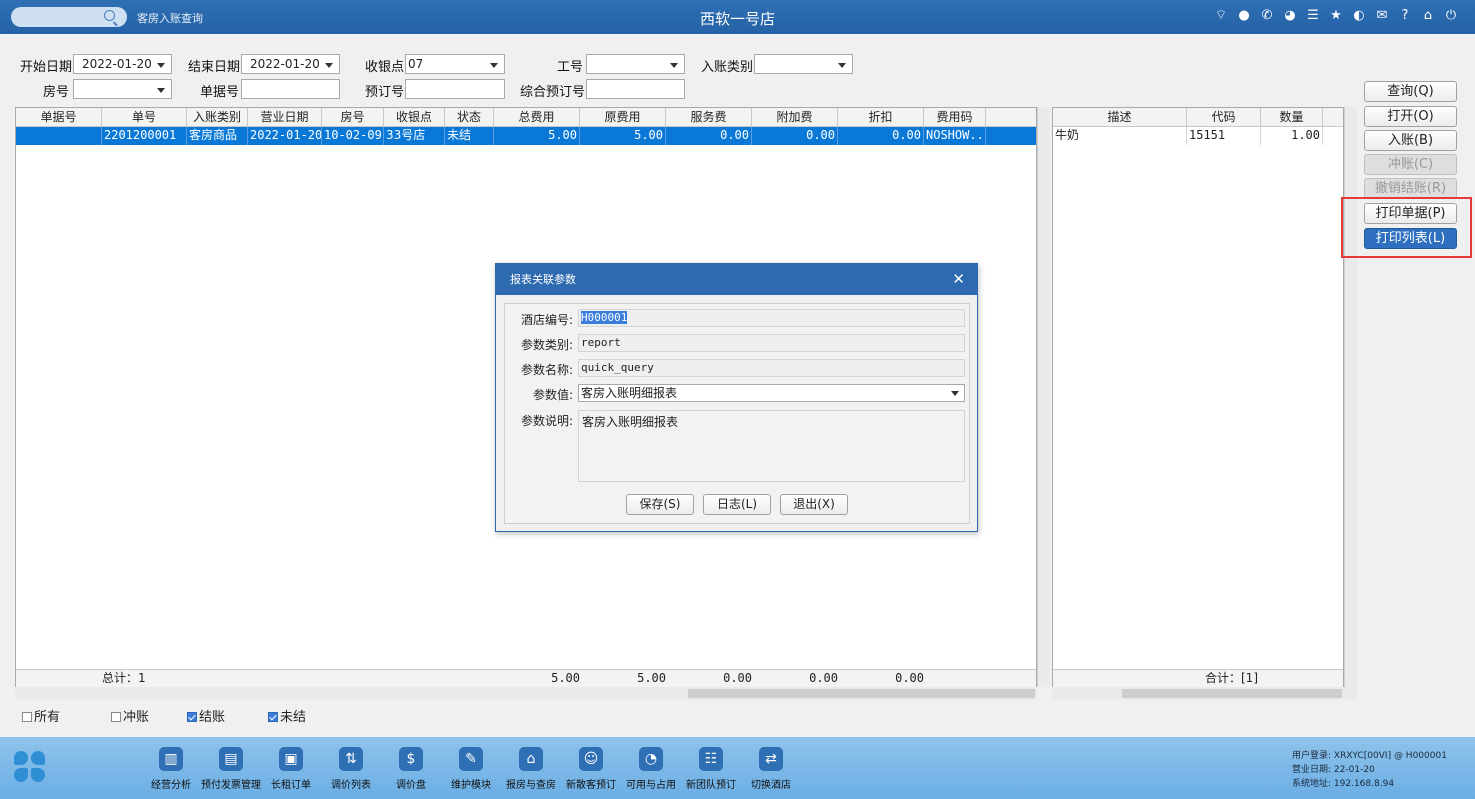 The image size is (1475, 799). What do you see at coordinates (1410, 164) in the screenshot?
I see `reverse-button: 冲账(C)` at bounding box center [1410, 164].